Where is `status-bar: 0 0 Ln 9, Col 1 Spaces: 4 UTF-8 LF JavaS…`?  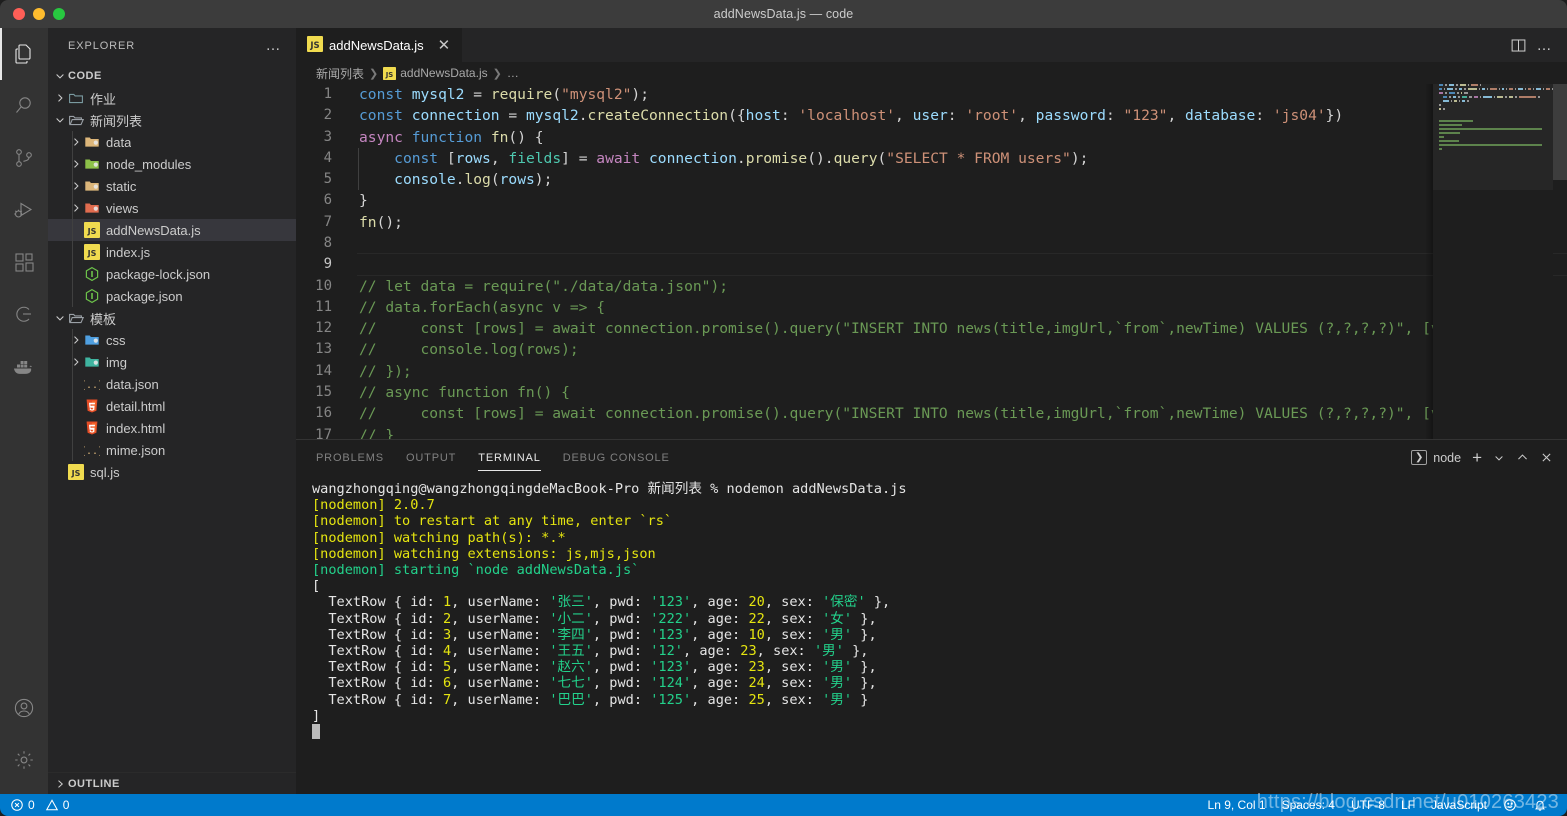 status-bar: 0 0 Ln 9, Col 1 Spaces: 4 UTF-8 LF JavaS… is located at coordinates (783, 805).